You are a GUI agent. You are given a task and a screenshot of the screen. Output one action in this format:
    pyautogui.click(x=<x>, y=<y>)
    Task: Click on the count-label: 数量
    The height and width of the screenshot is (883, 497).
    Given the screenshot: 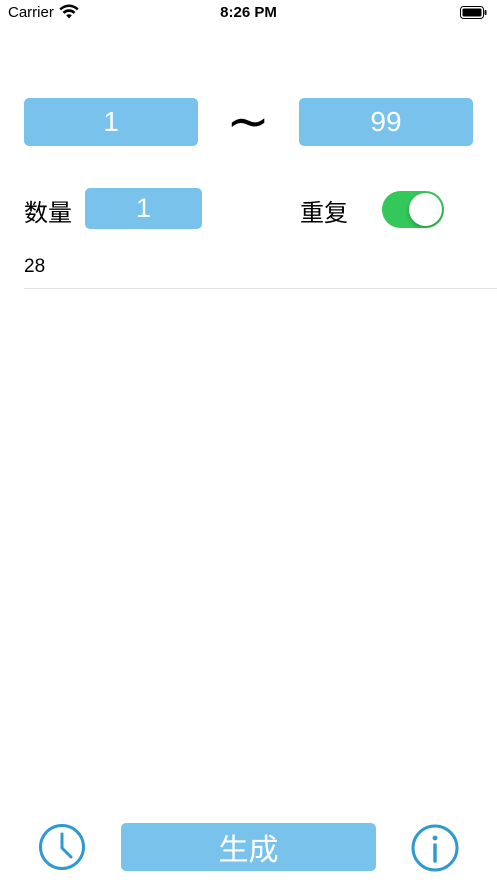 What is the action you would take?
    pyautogui.click(x=48, y=213)
    